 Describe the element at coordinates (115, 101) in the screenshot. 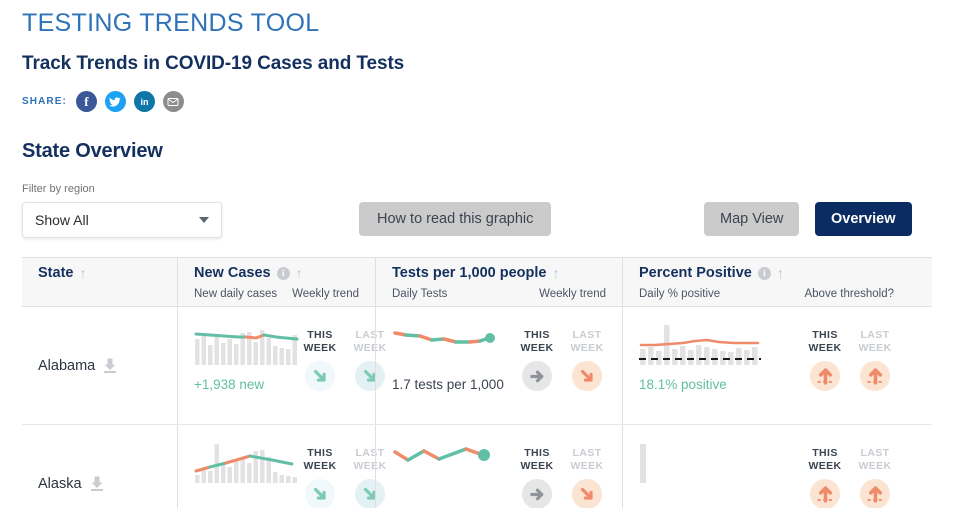

I see `twitter-share-icon` at that location.